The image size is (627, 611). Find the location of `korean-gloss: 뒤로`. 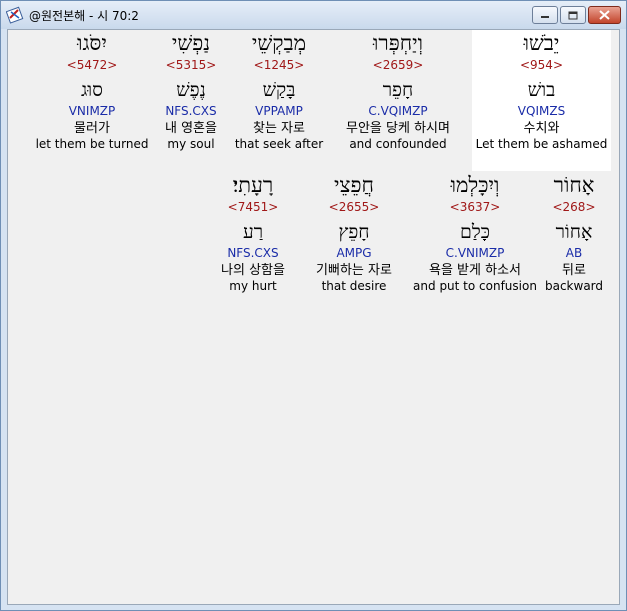

korean-gloss: 뒤로 is located at coordinates (574, 270).